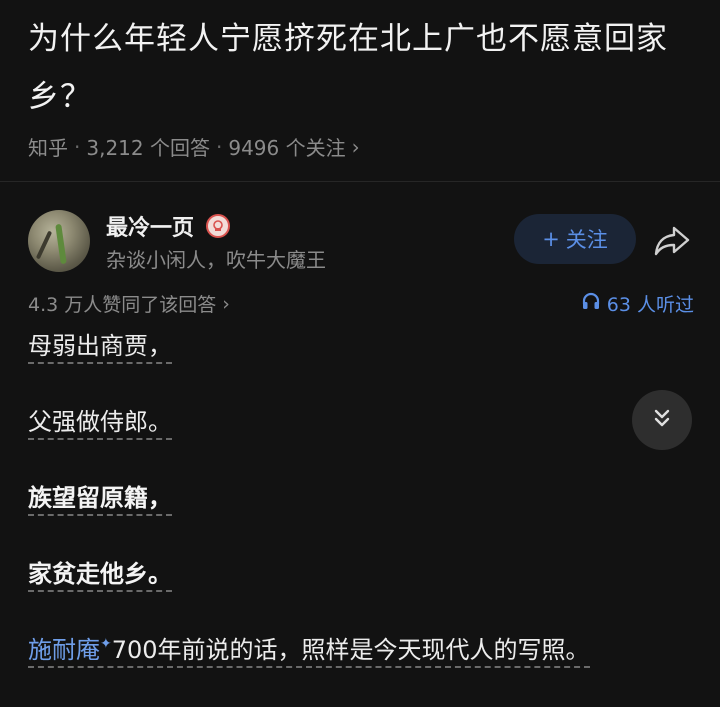 The width and height of the screenshot is (720, 707). I want to click on listen-count-label: 63 人听过, so click(650, 305).